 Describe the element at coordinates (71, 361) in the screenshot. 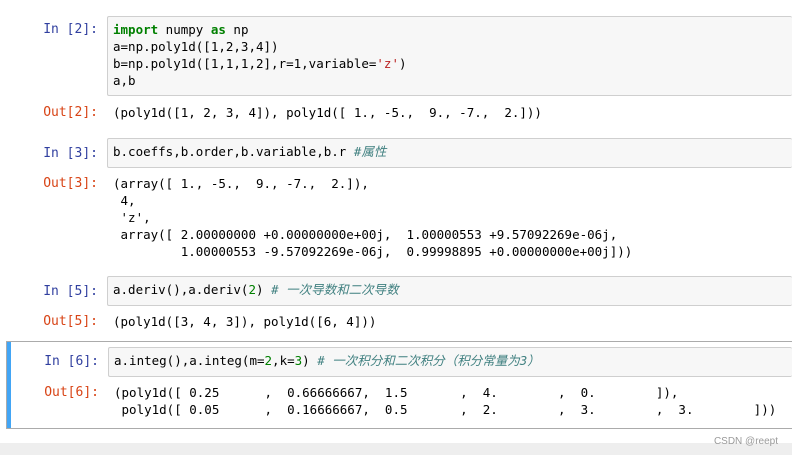

I see `in-prompt: In [6]:` at that location.